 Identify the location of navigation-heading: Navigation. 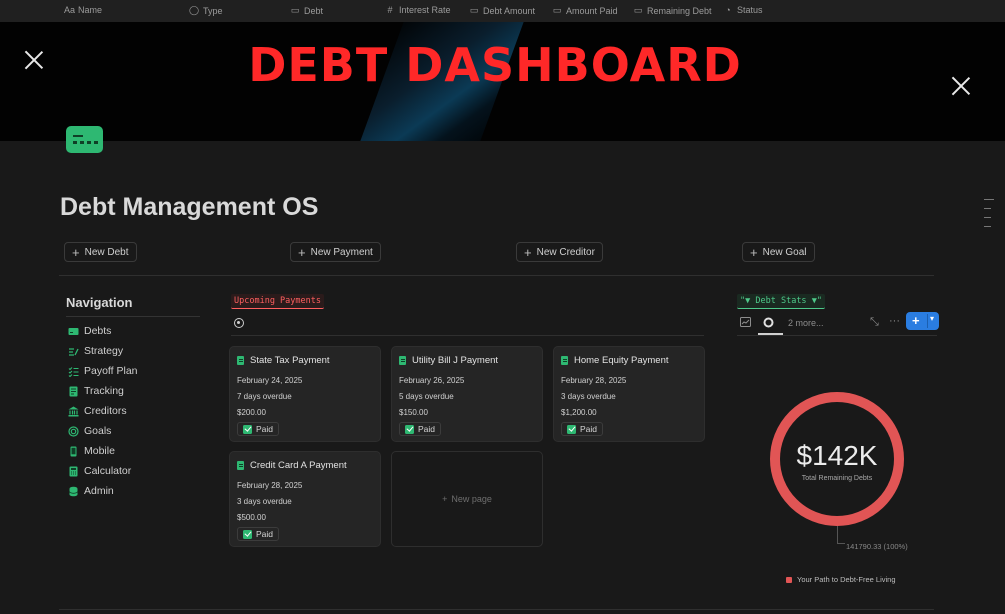
(99, 302).